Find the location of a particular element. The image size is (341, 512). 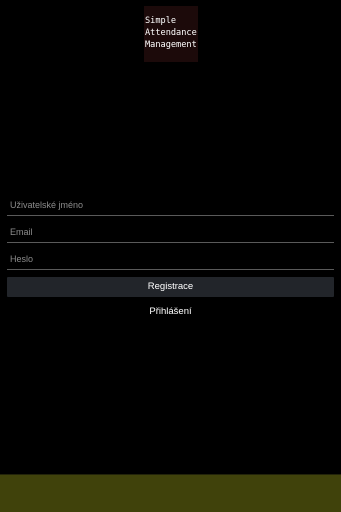

app-logo: Simple Attendance Management is located at coordinates (171, 34).